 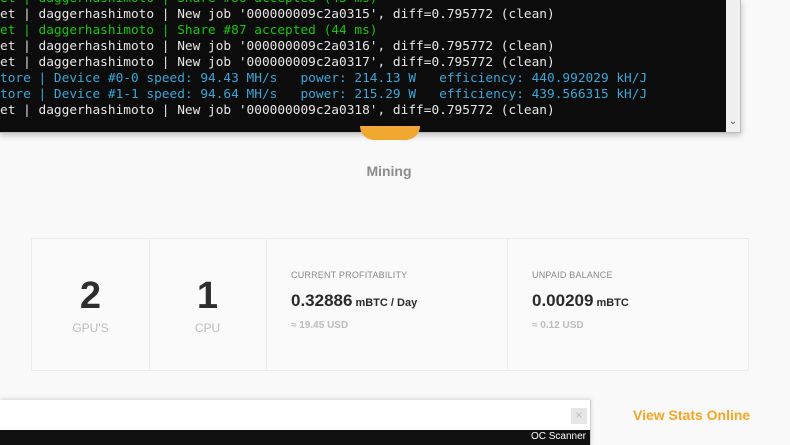 I want to click on profitability-value: 0.32886, so click(x=322, y=300).